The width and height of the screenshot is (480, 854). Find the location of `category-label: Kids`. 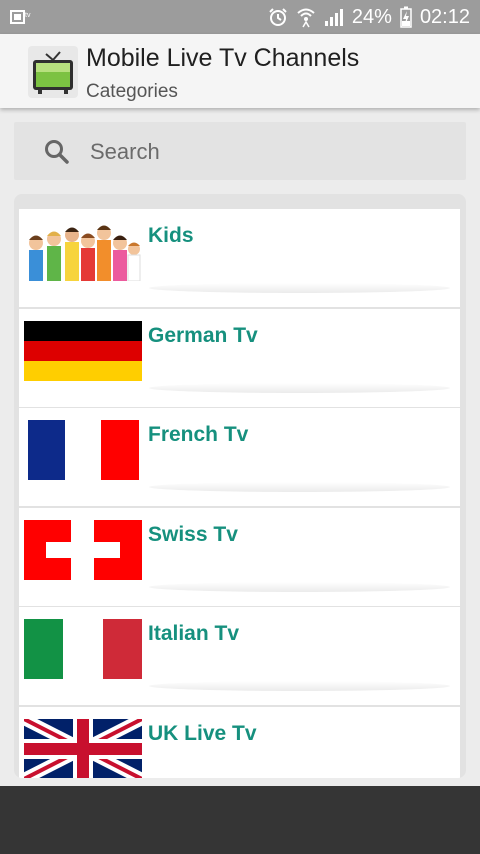

category-label: Kids is located at coordinates (171, 235).